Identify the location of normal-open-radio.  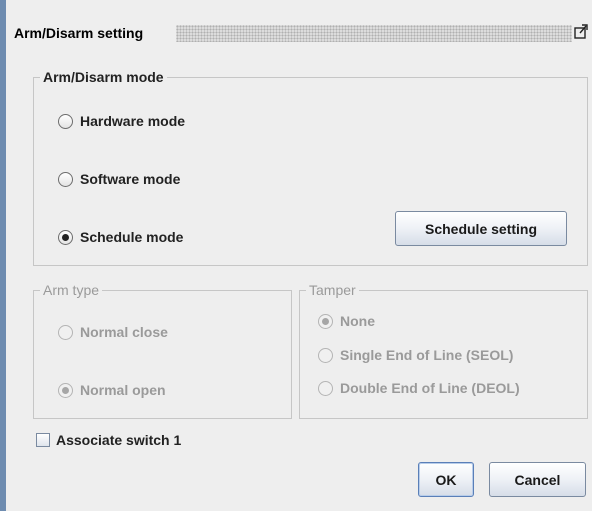
(65, 390).